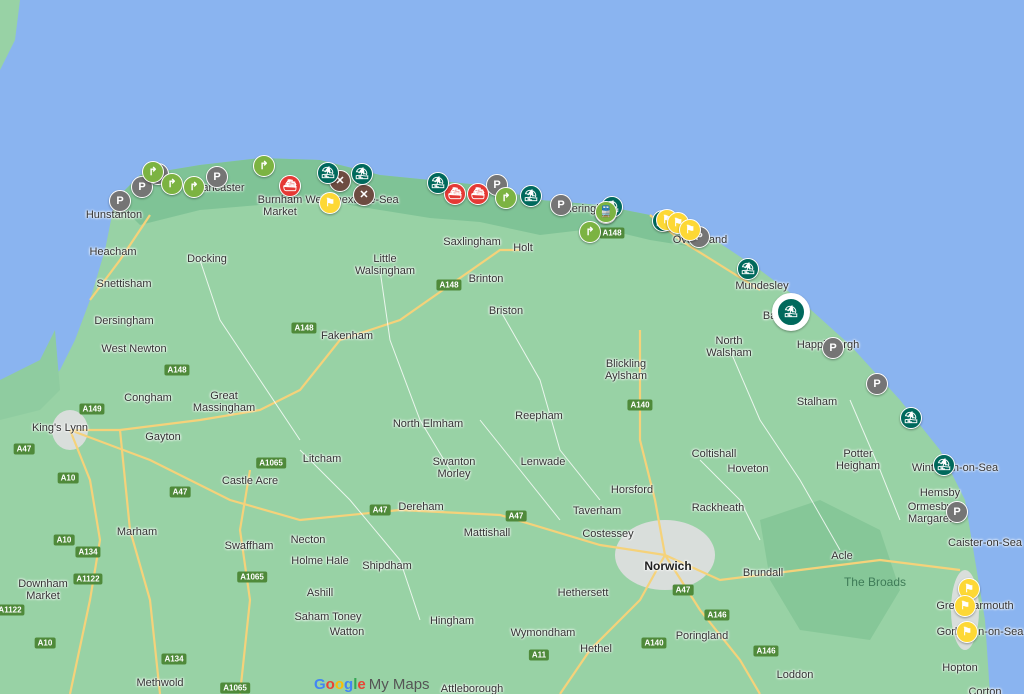 This screenshot has width=1024, height=694. I want to click on place-label: Castle Acre, so click(250, 481).